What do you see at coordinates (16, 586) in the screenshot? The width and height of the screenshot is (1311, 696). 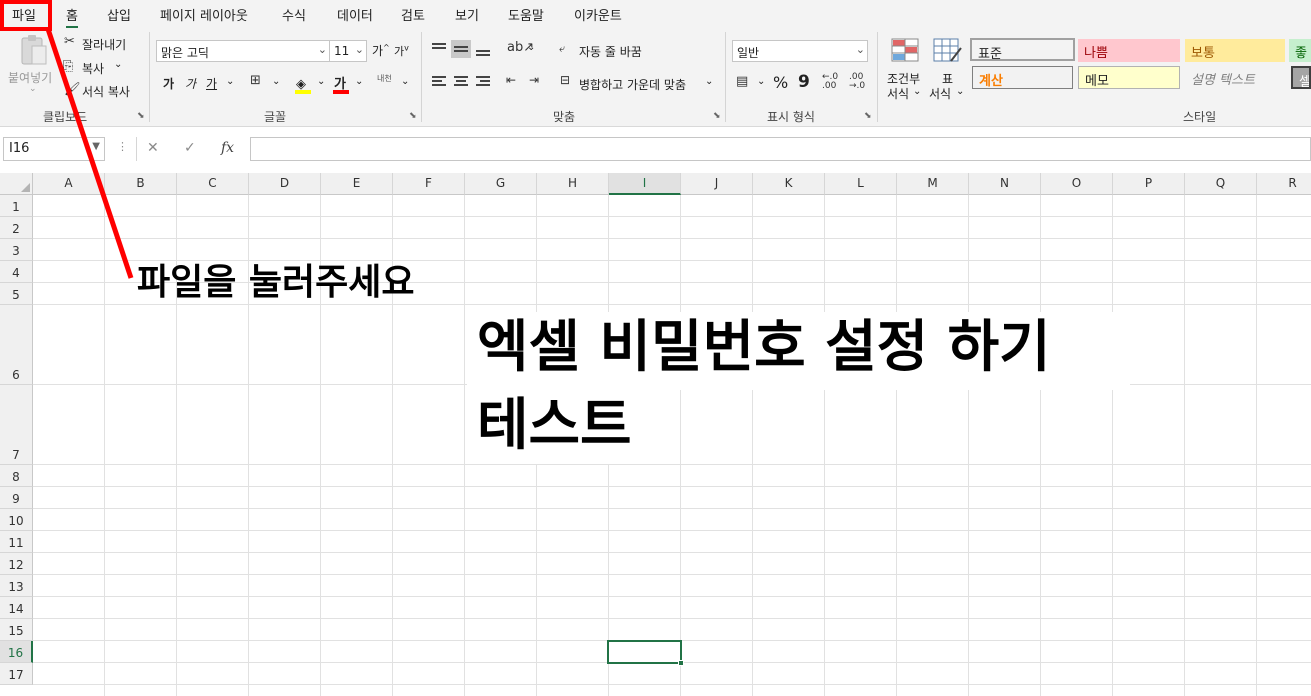 I see `row-header-13: 13` at bounding box center [16, 586].